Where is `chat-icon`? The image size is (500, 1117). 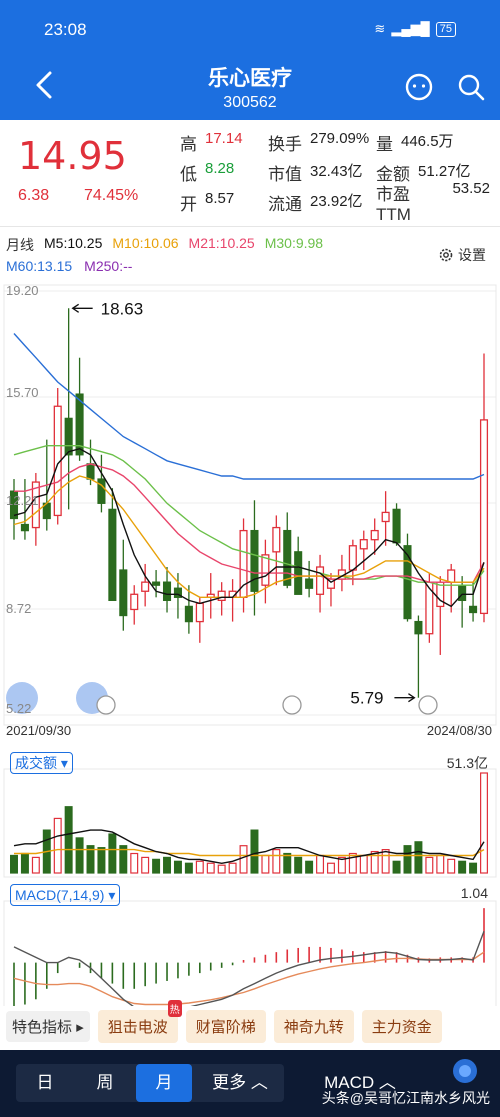
chat-icon is located at coordinates (419, 87).